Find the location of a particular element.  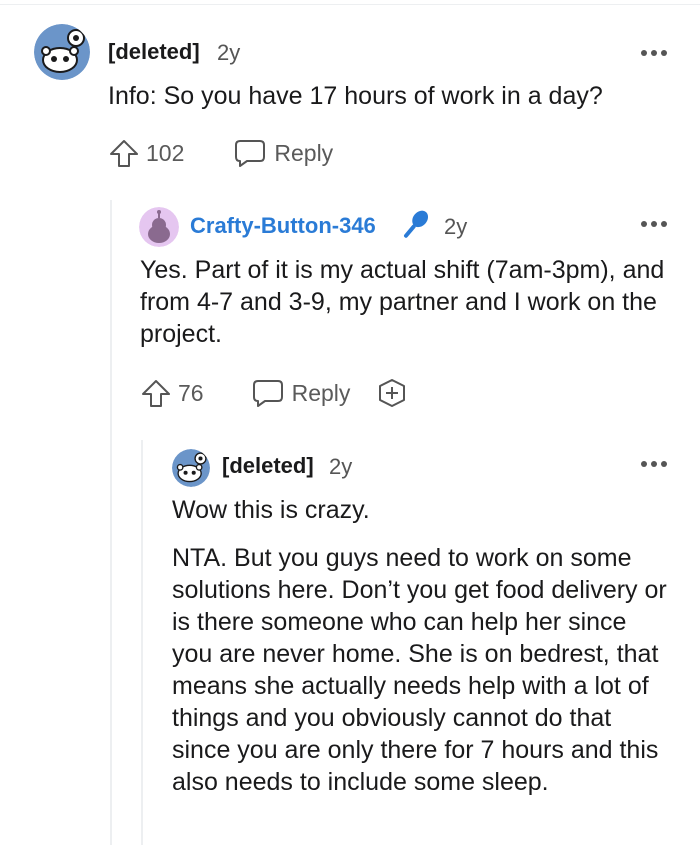

add-award-button is located at coordinates (392, 393).